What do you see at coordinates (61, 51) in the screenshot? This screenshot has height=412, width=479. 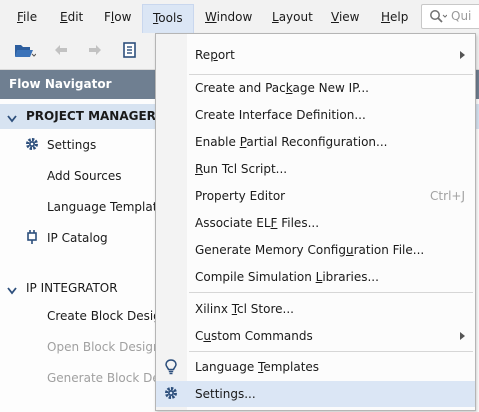 I see `undo-icon` at bounding box center [61, 51].